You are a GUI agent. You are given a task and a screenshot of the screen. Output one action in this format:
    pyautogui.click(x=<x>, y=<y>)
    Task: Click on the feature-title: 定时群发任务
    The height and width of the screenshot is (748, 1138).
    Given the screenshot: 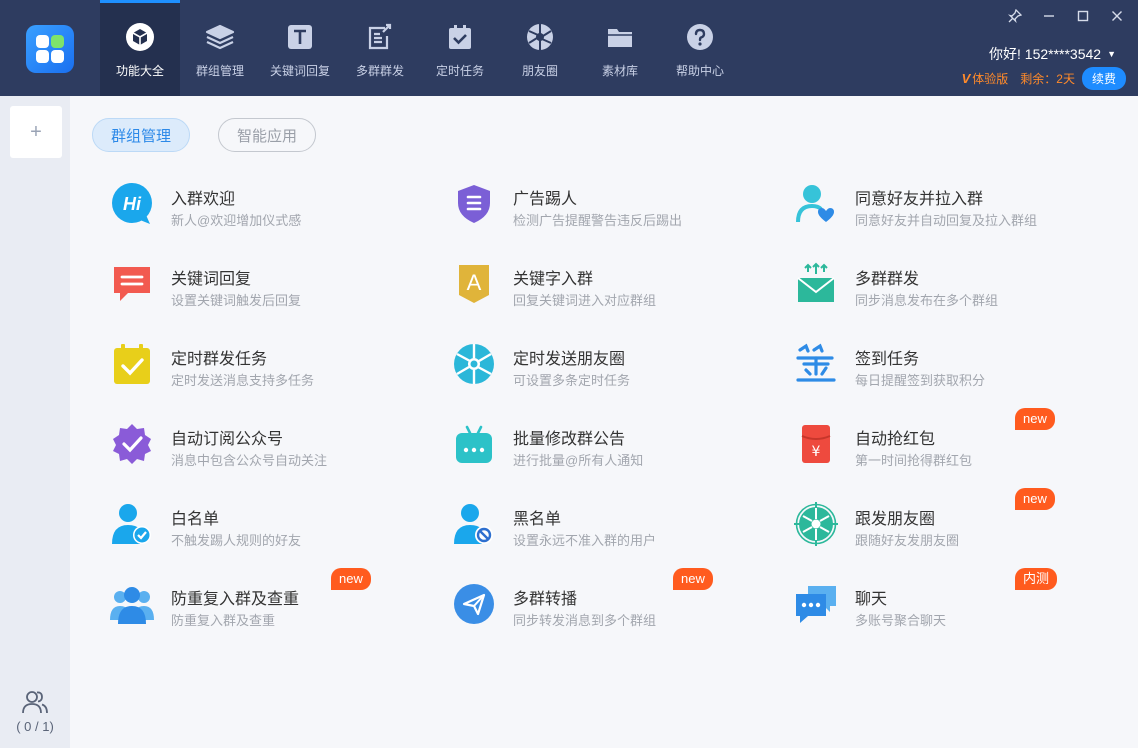 What is the action you would take?
    pyautogui.click(x=219, y=359)
    